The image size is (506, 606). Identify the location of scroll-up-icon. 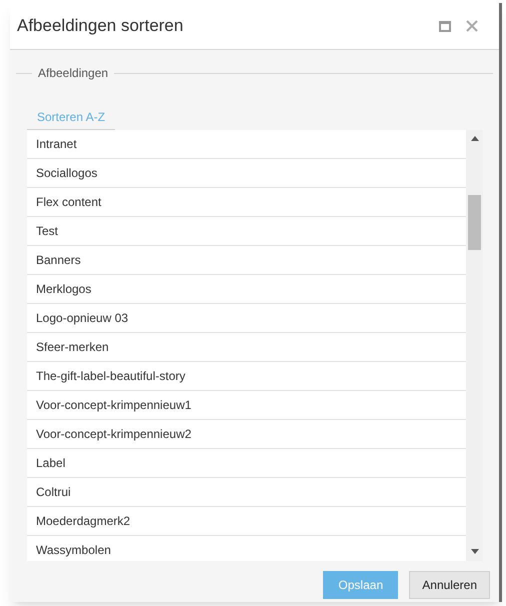
(474, 138).